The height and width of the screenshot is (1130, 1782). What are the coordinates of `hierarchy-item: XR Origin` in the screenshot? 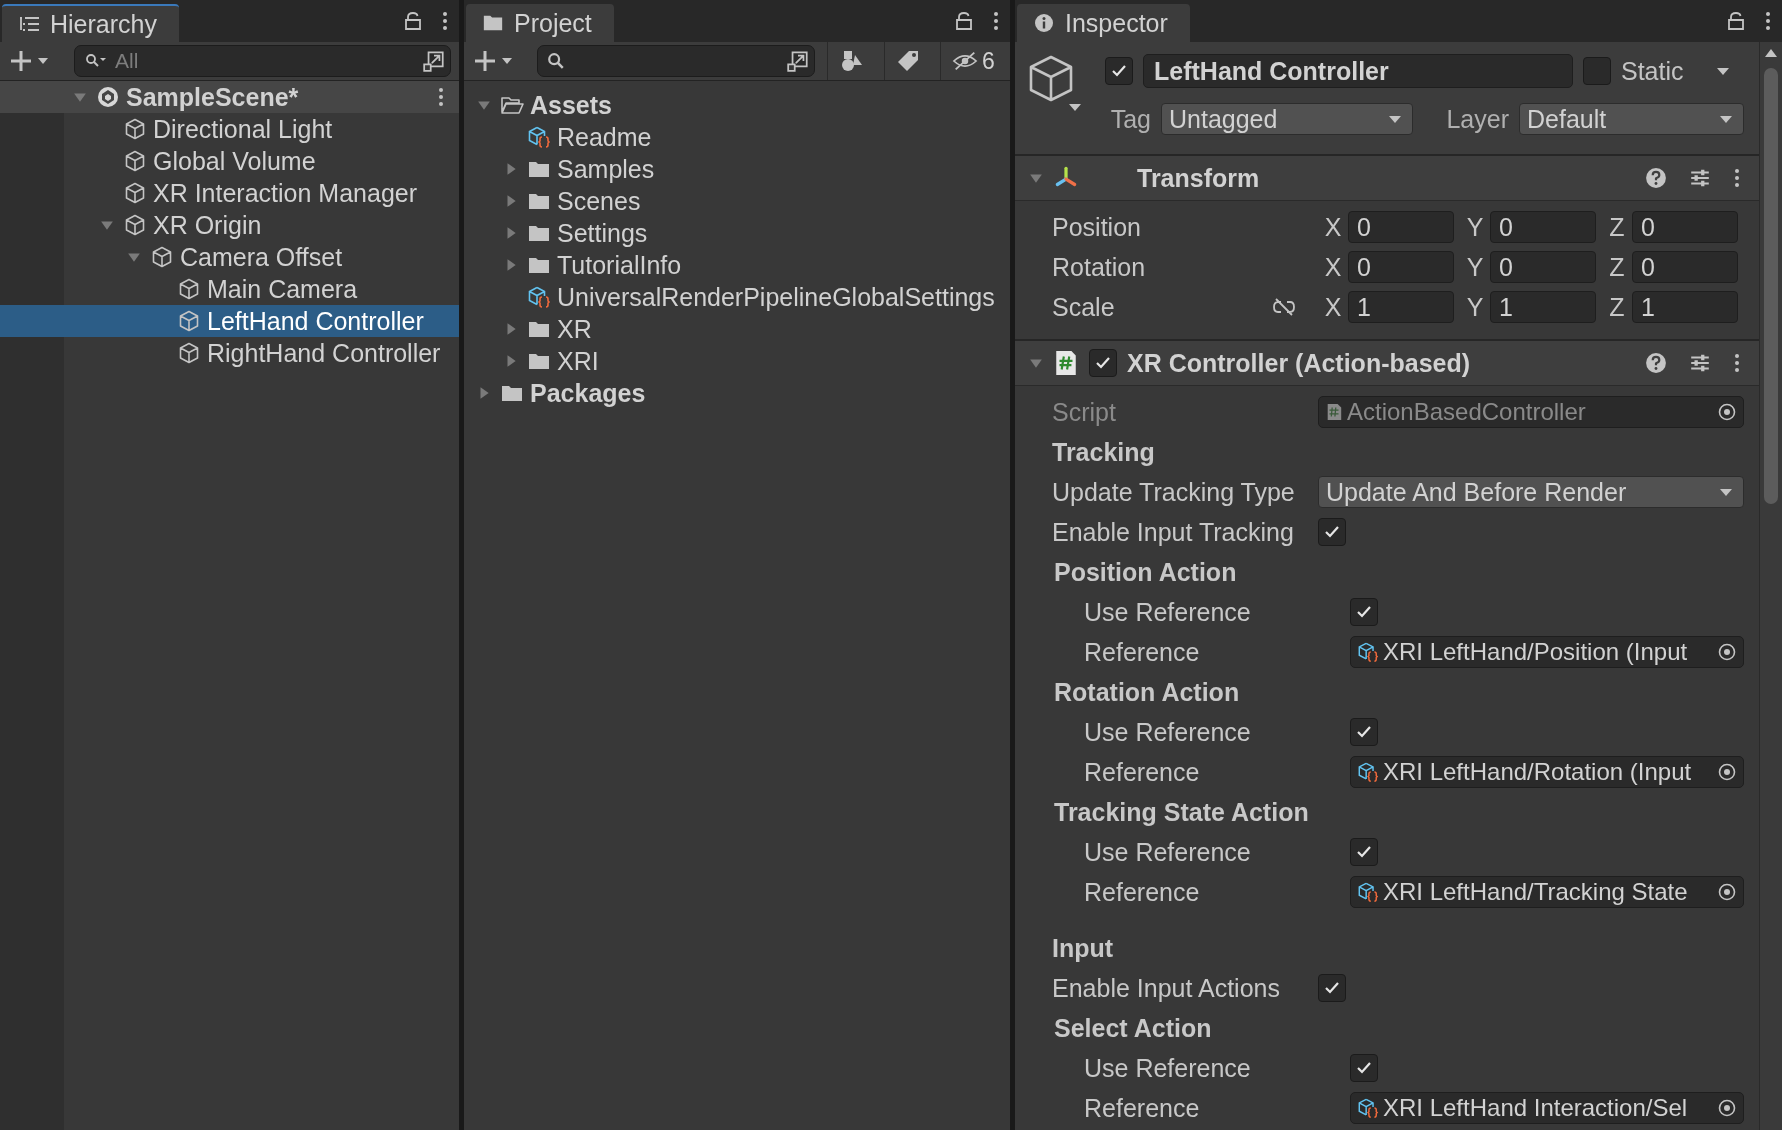 It's located at (229, 225).